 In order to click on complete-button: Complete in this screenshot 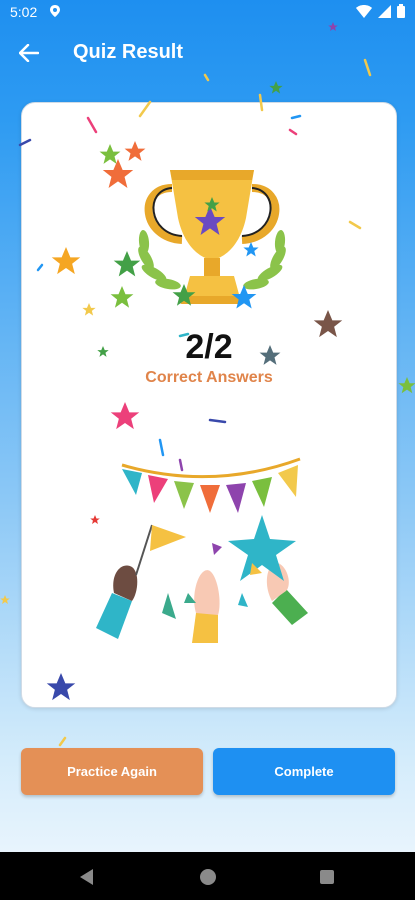, I will do `click(304, 771)`.